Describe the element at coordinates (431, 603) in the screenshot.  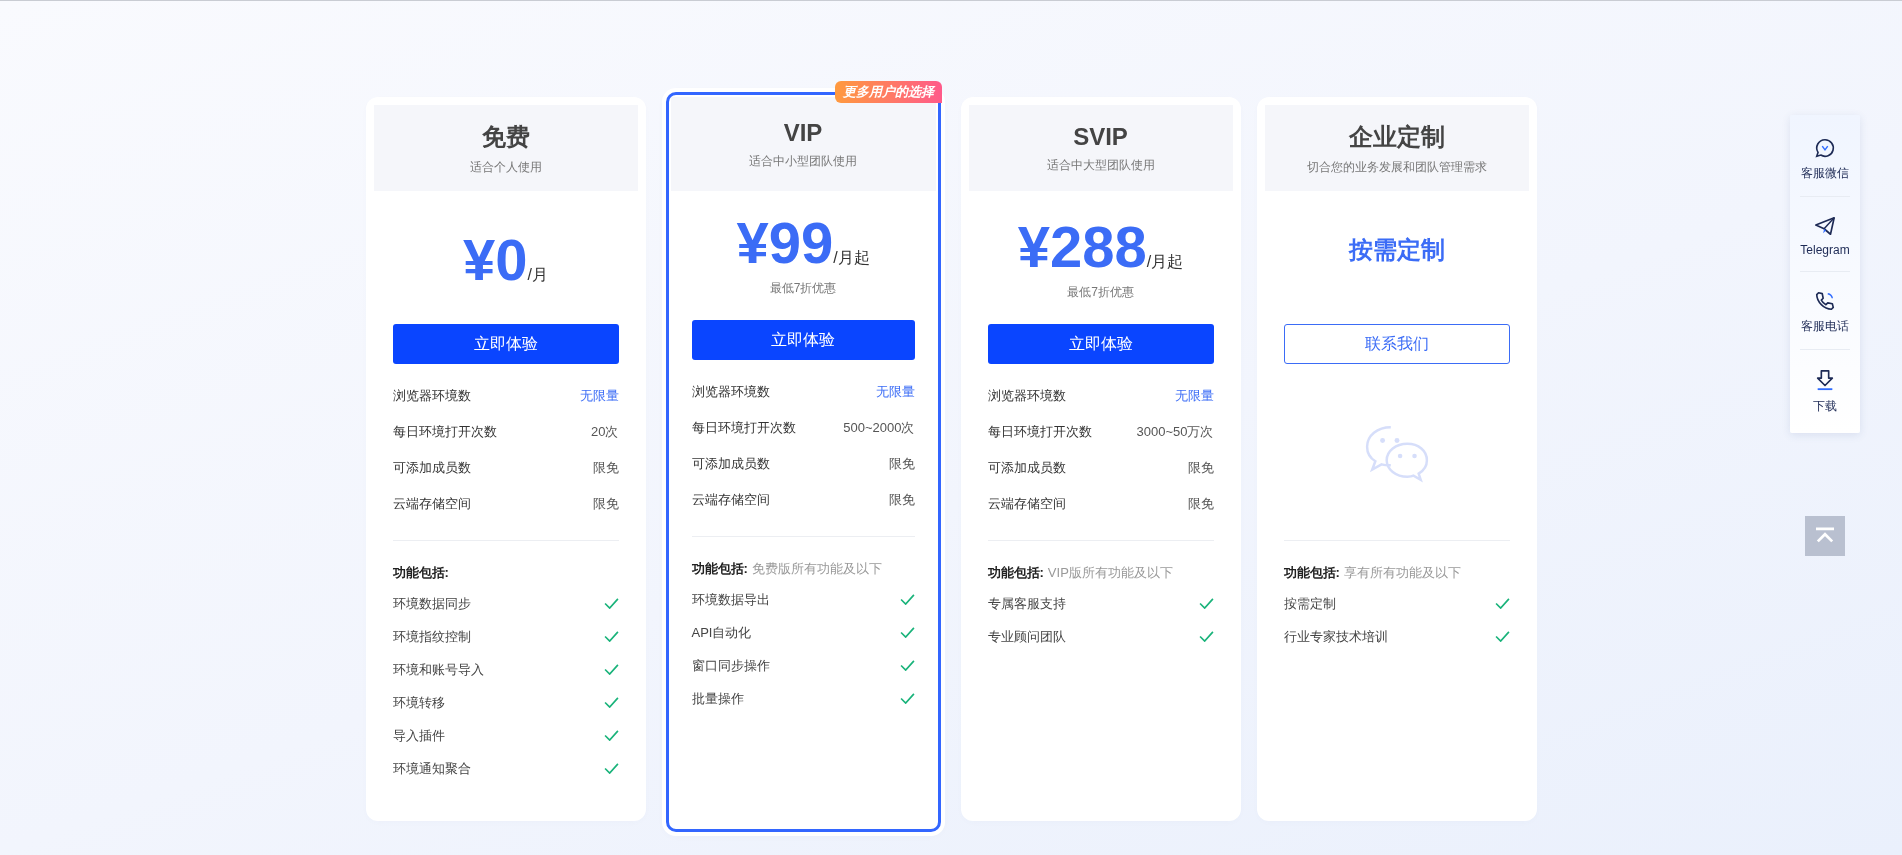
I see `feature-label: 环境数据同步` at that location.